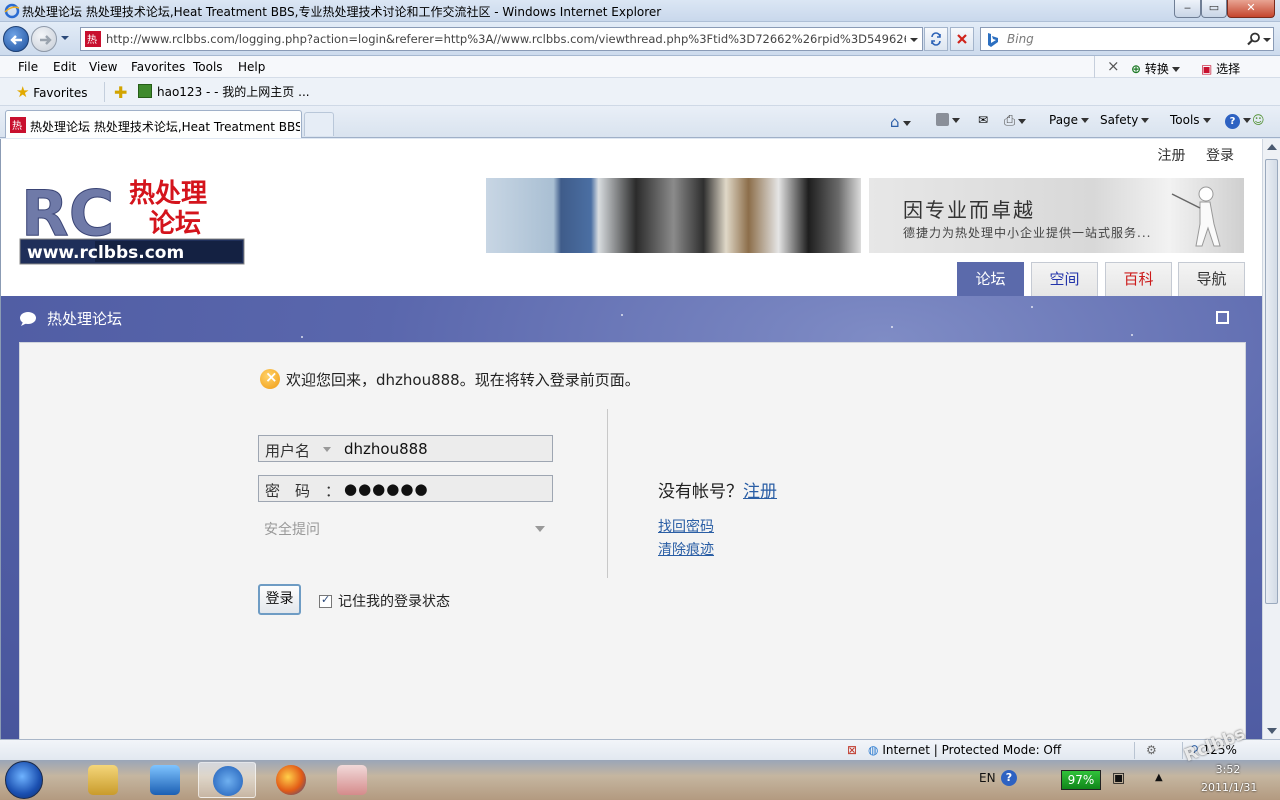 This screenshot has height=800, width=1280. What do you see at coordinates (1229, 787) in the screenshot?
I see `clock-date: 2011/1/31` at bounding box center [1229, 787].